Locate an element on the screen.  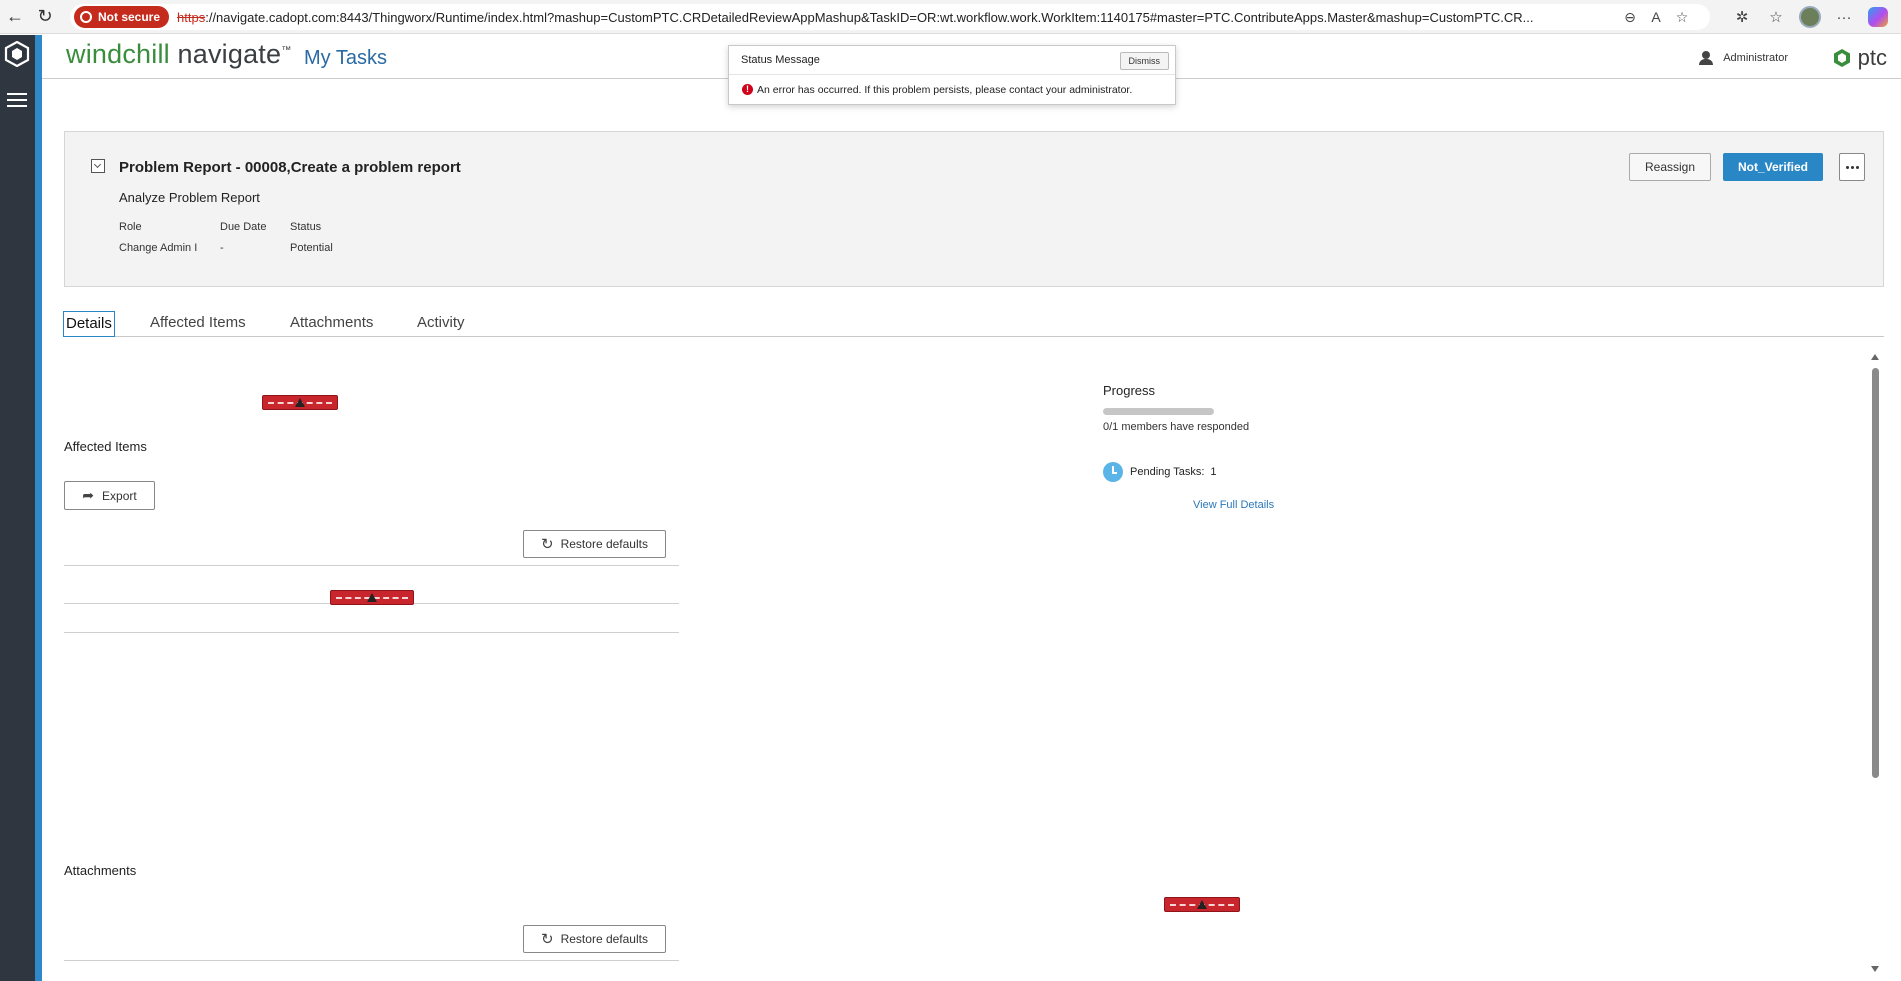
status-header: Status is located at coordinates (306, 227).